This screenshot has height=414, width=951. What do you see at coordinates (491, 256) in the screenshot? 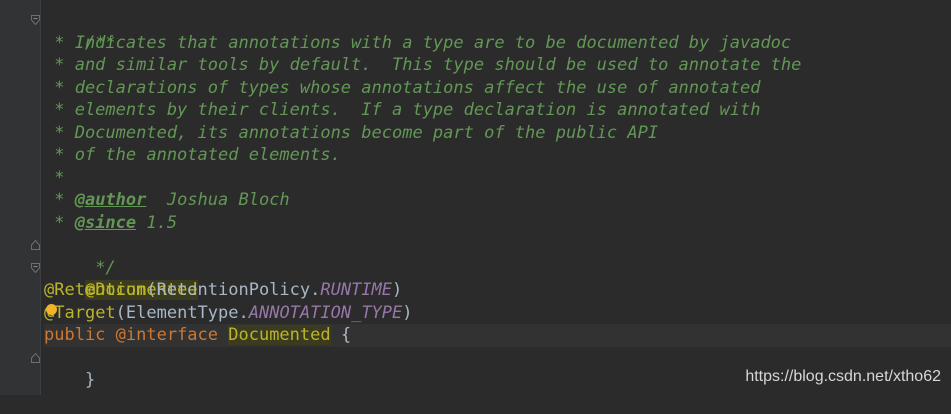
I see `code-line: */` at bounding box center [491, 256].